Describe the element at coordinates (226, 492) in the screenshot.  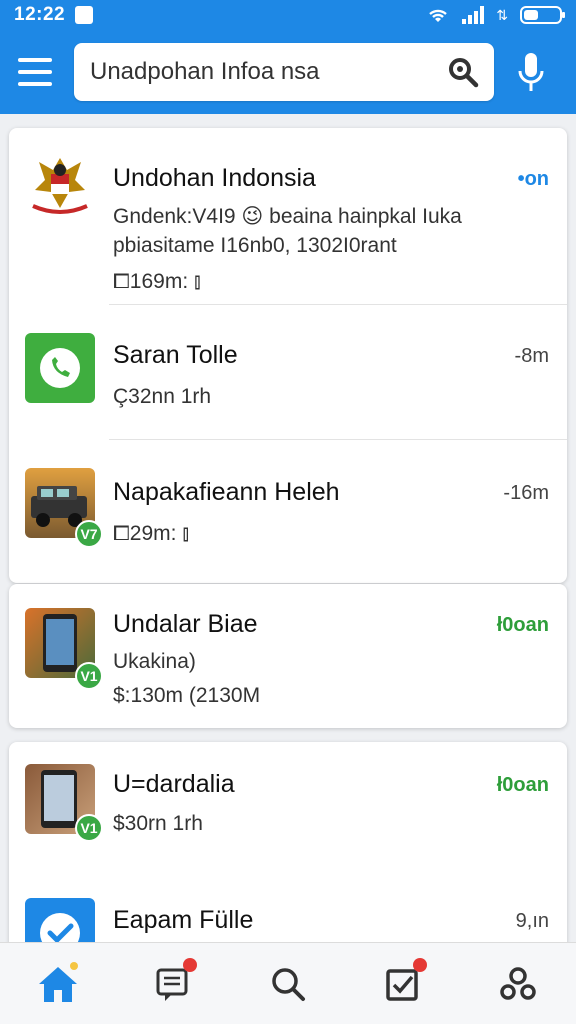
I see `item-title: Napakafieann Heleh` at that location.